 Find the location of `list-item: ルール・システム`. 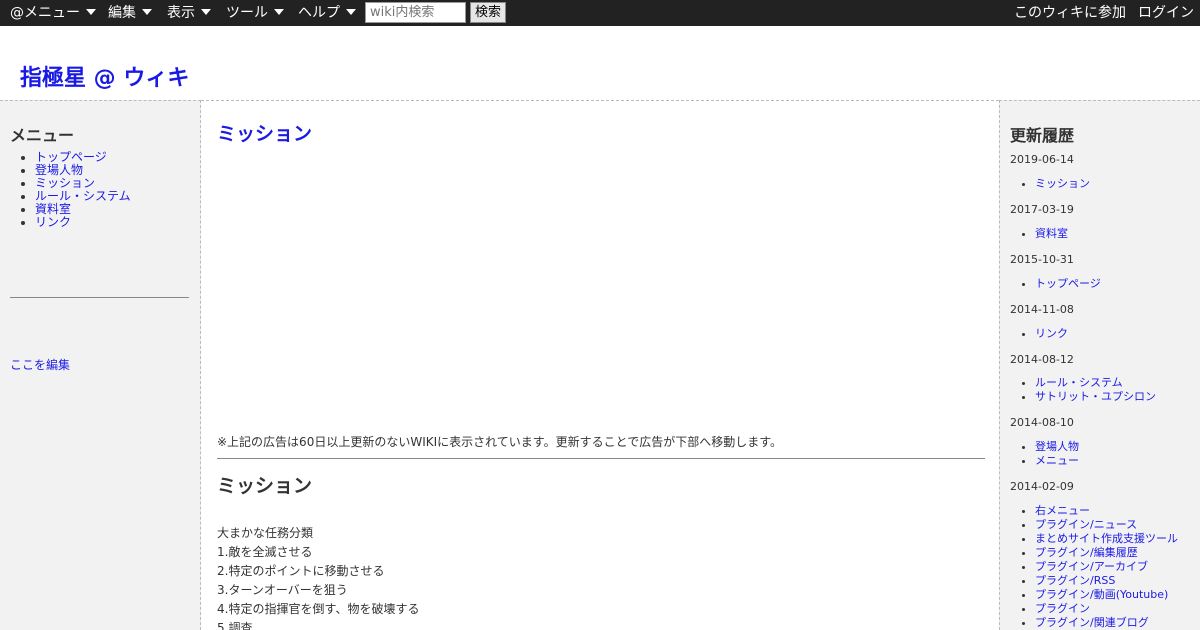

list-item: ルール・システム is located at coordinates (1095, 383).